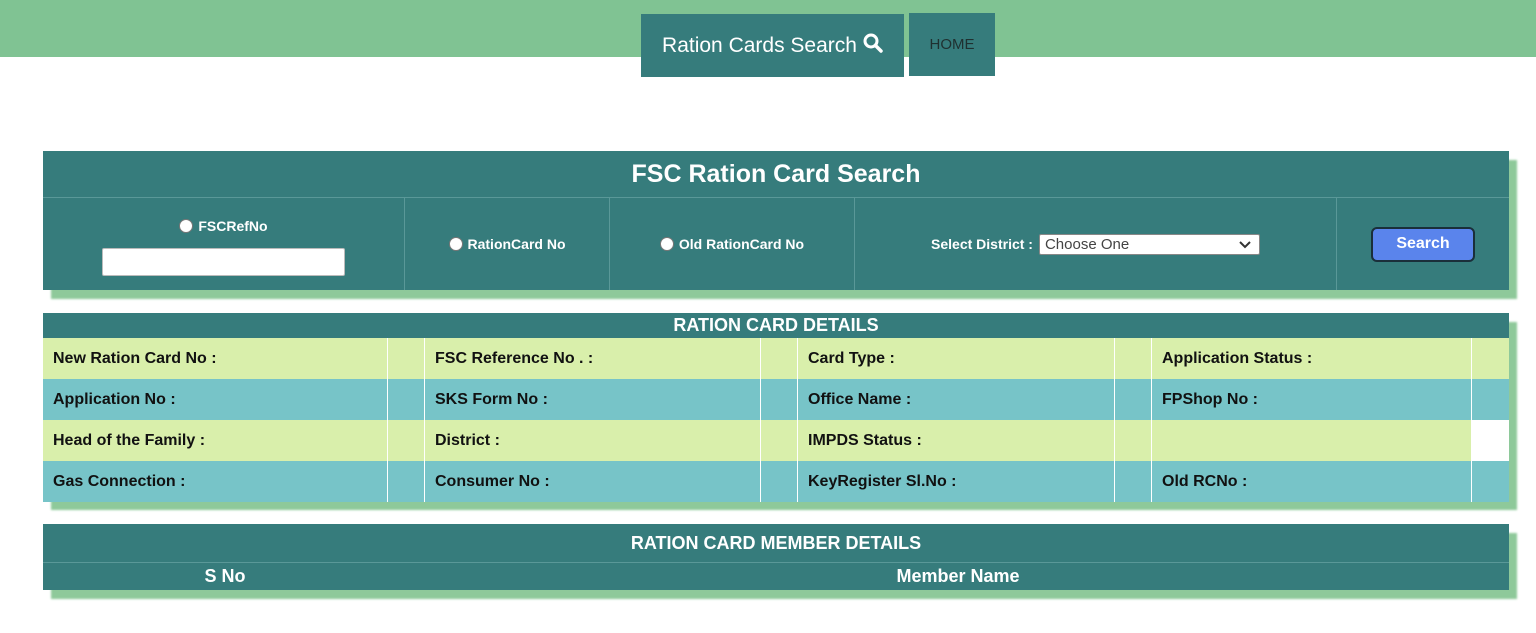 The width and height of the screenshot is (1536, 633). Describe the element at coordinates (982, 244) in the screenshot. I see `district-label: Select District :` at that location.